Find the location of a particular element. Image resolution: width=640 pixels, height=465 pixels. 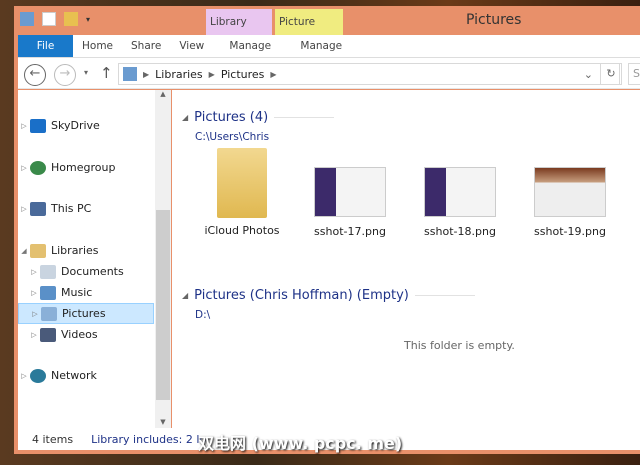

file-name: sshot-18.png is located at coordinates (460, 231).